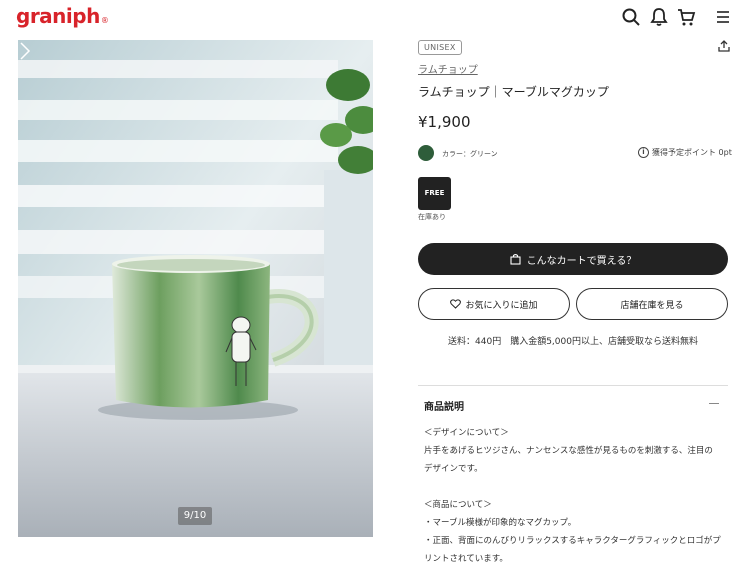 This screenshot has width=743, height=570. What do you see at coordinates (466, 559) in the screenshot?
I see `description-line: リントされています。` at bounding box center [466, 559].